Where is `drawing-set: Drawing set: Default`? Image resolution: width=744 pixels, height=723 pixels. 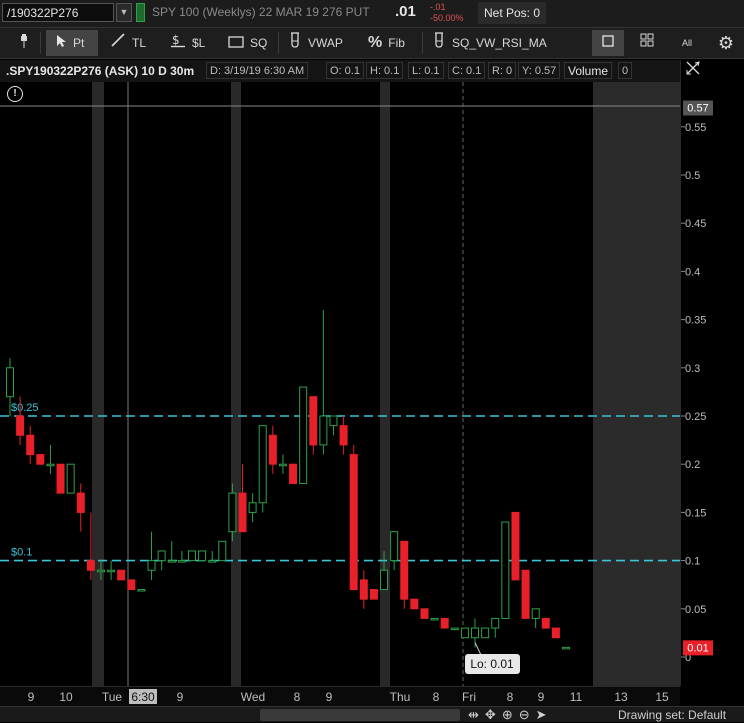 drawing-set: Drawing set: Default is located at coordinates (672, 715).